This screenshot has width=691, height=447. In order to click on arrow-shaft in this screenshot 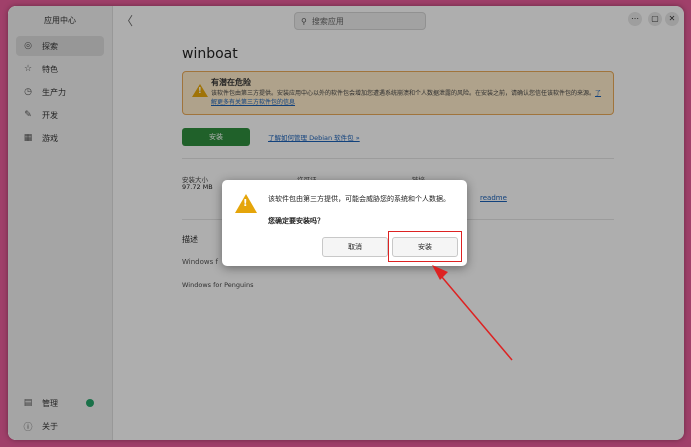, I will do `click(474, 315)`.